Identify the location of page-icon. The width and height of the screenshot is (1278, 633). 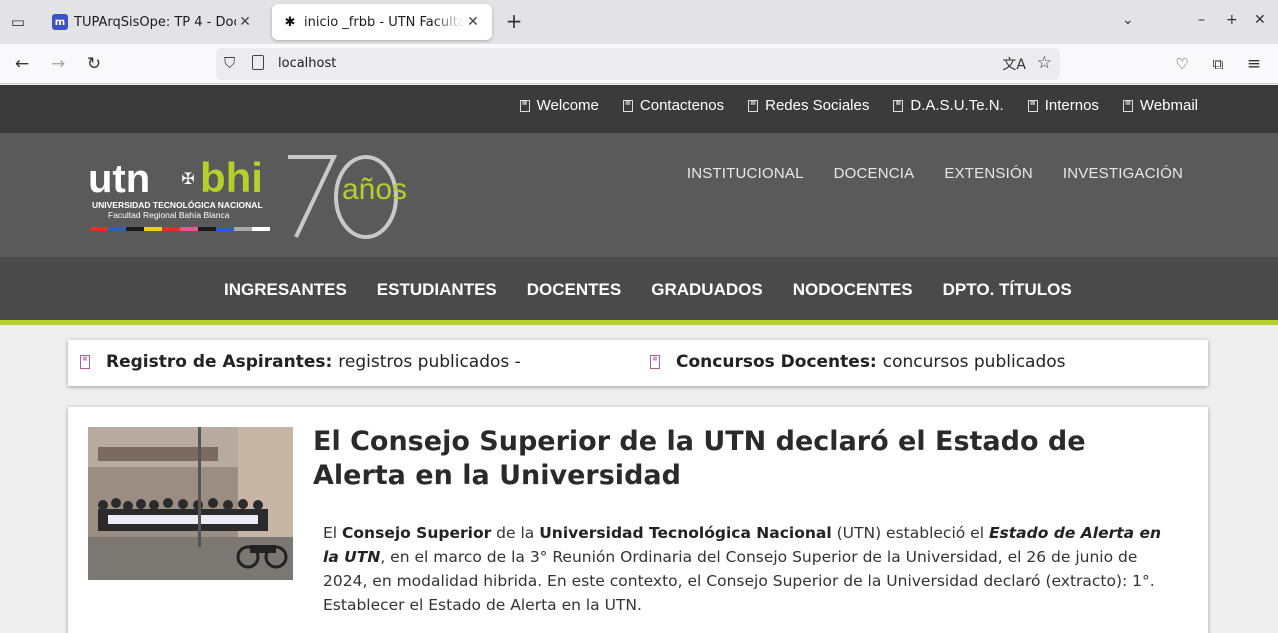
(258, 62).